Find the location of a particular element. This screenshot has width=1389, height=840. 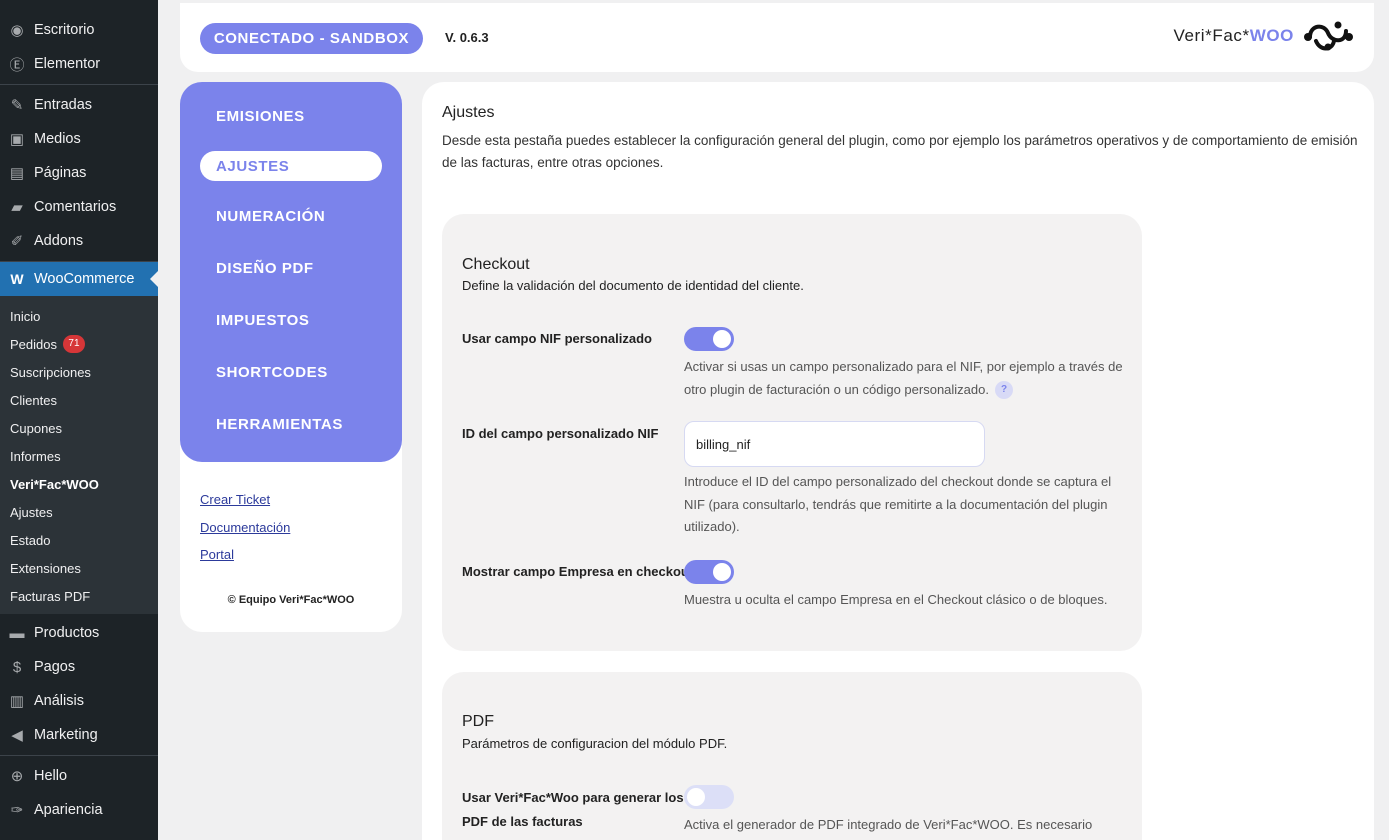

sidebar-item-label: Entradas is located at coordinates (63, 105).